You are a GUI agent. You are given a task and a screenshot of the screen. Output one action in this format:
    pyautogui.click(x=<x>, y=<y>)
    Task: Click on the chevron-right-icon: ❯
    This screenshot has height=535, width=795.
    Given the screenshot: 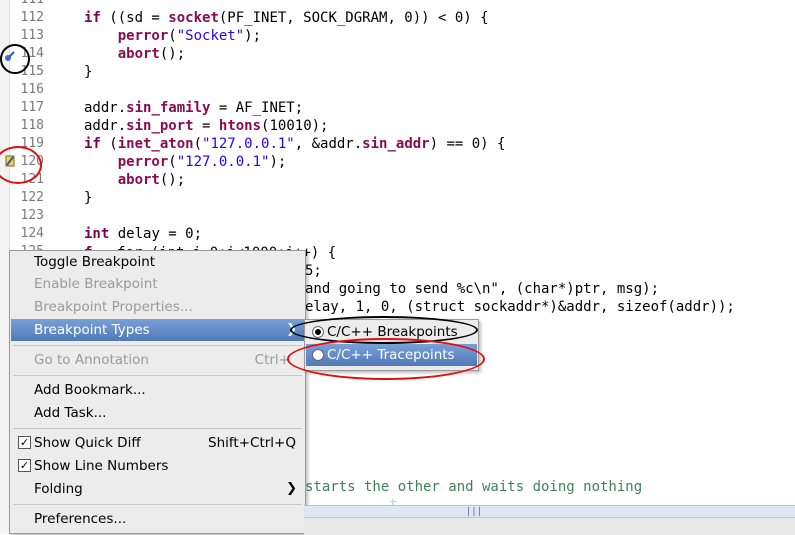 What is the action you would take?
    pyautogui.click(x=291, y=488)
    